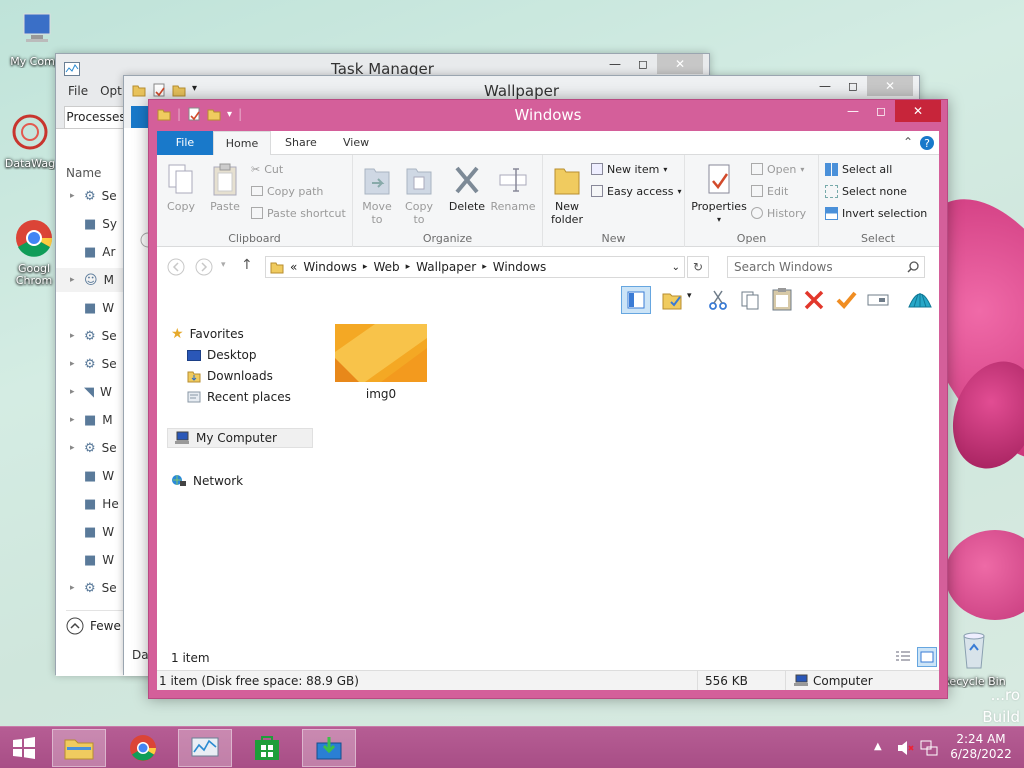  I want to click on desktop-icon-recycle-bin: Recycle Bin, so click(974, 659).